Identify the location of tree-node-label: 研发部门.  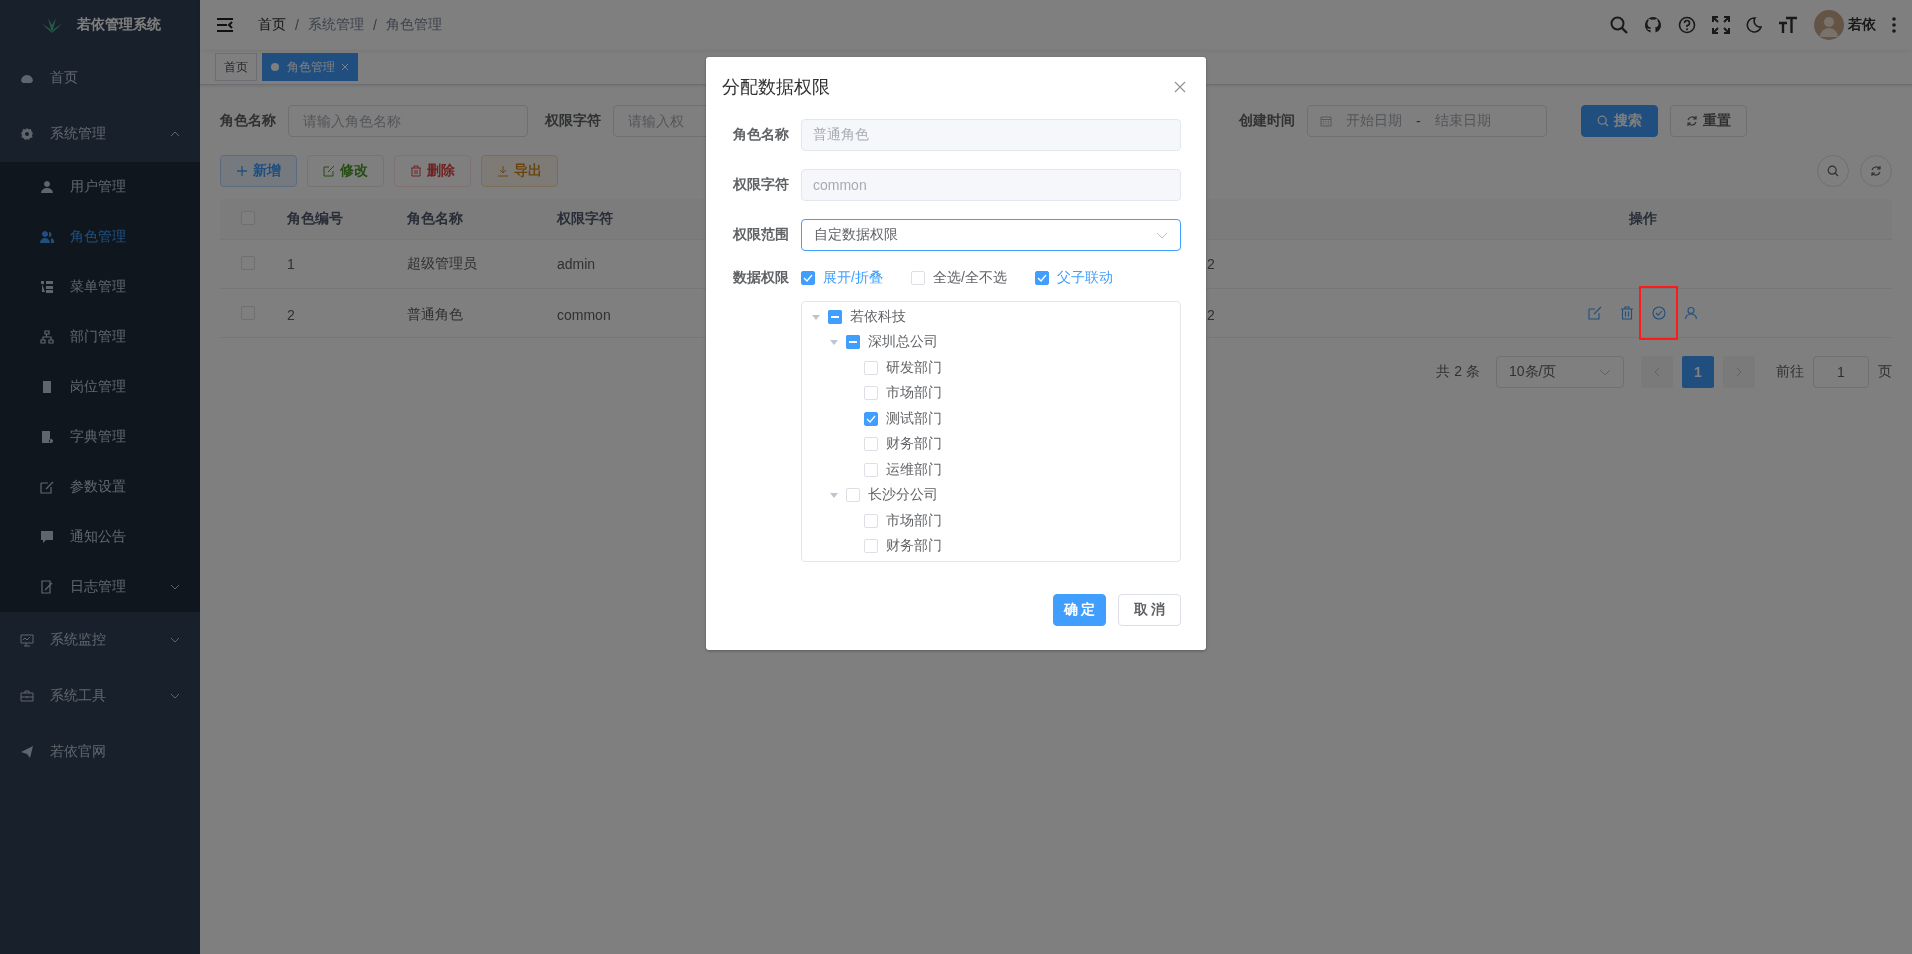
(914, 367).